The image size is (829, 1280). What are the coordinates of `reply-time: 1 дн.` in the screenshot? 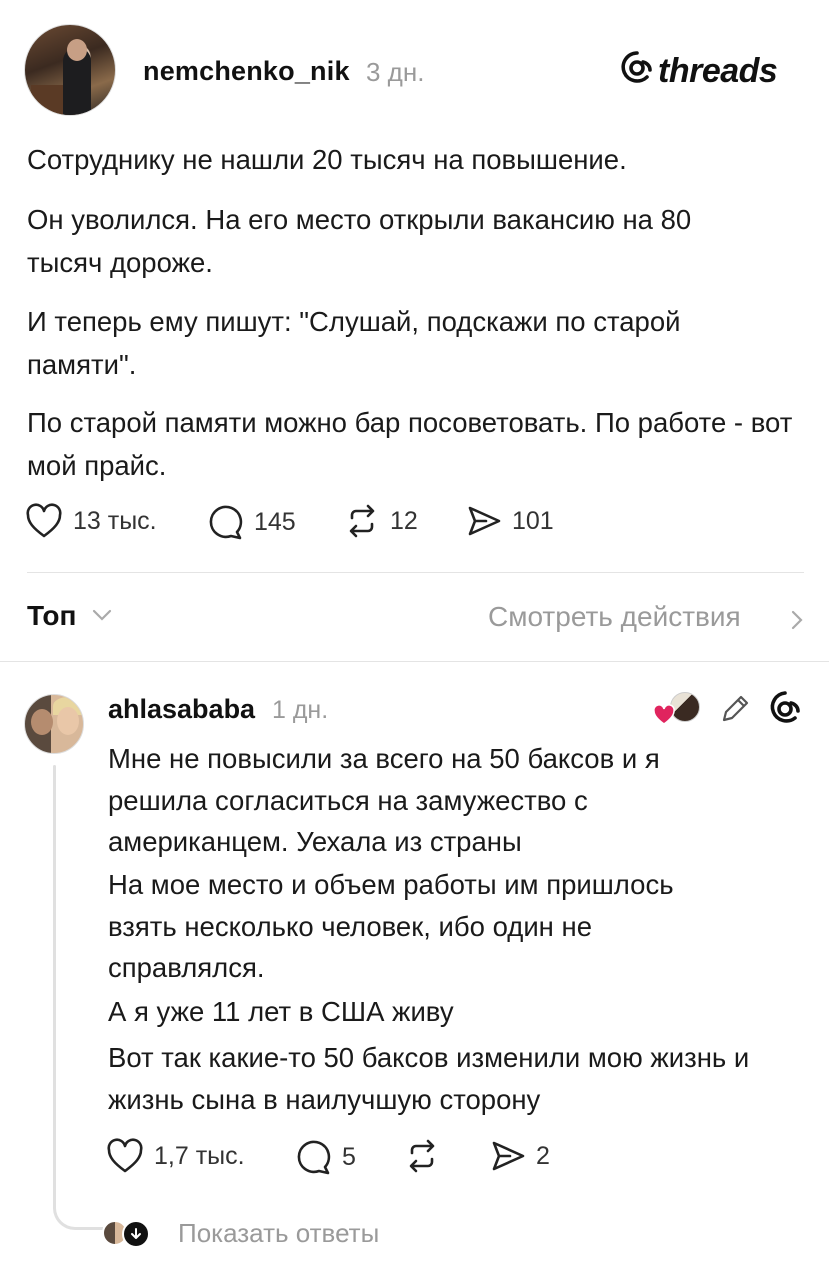 It's located at (300, 710).